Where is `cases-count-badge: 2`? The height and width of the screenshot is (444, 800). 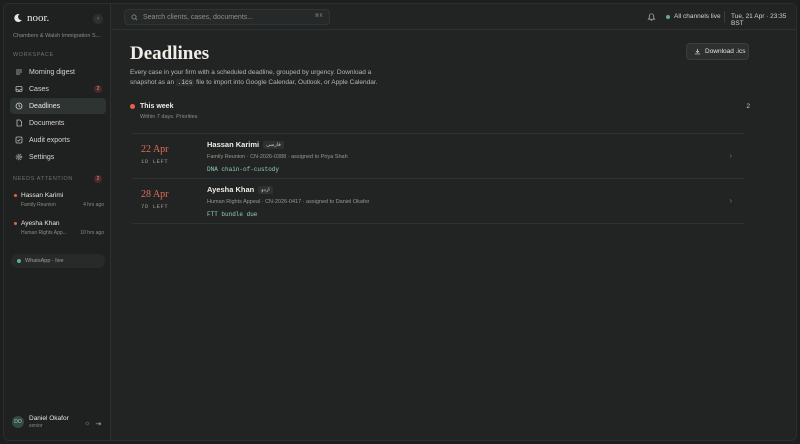
cases-count-badge: 2 is located at coordinates (98, 89).